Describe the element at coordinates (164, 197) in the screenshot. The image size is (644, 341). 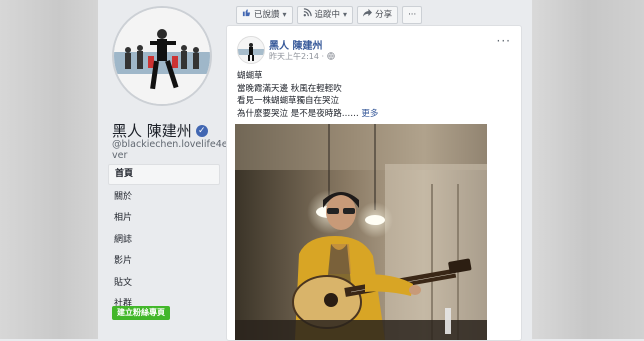
I see `nav-item-about: 關於` at that location.